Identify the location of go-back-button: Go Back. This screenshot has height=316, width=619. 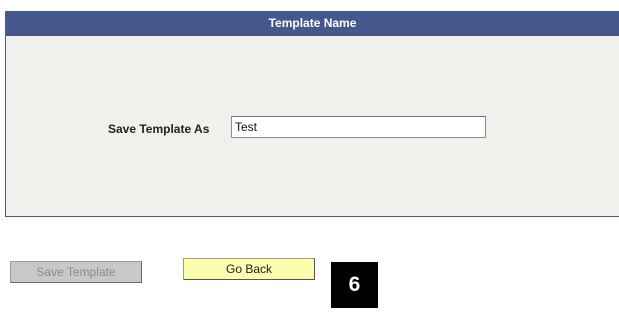
(249, 269).